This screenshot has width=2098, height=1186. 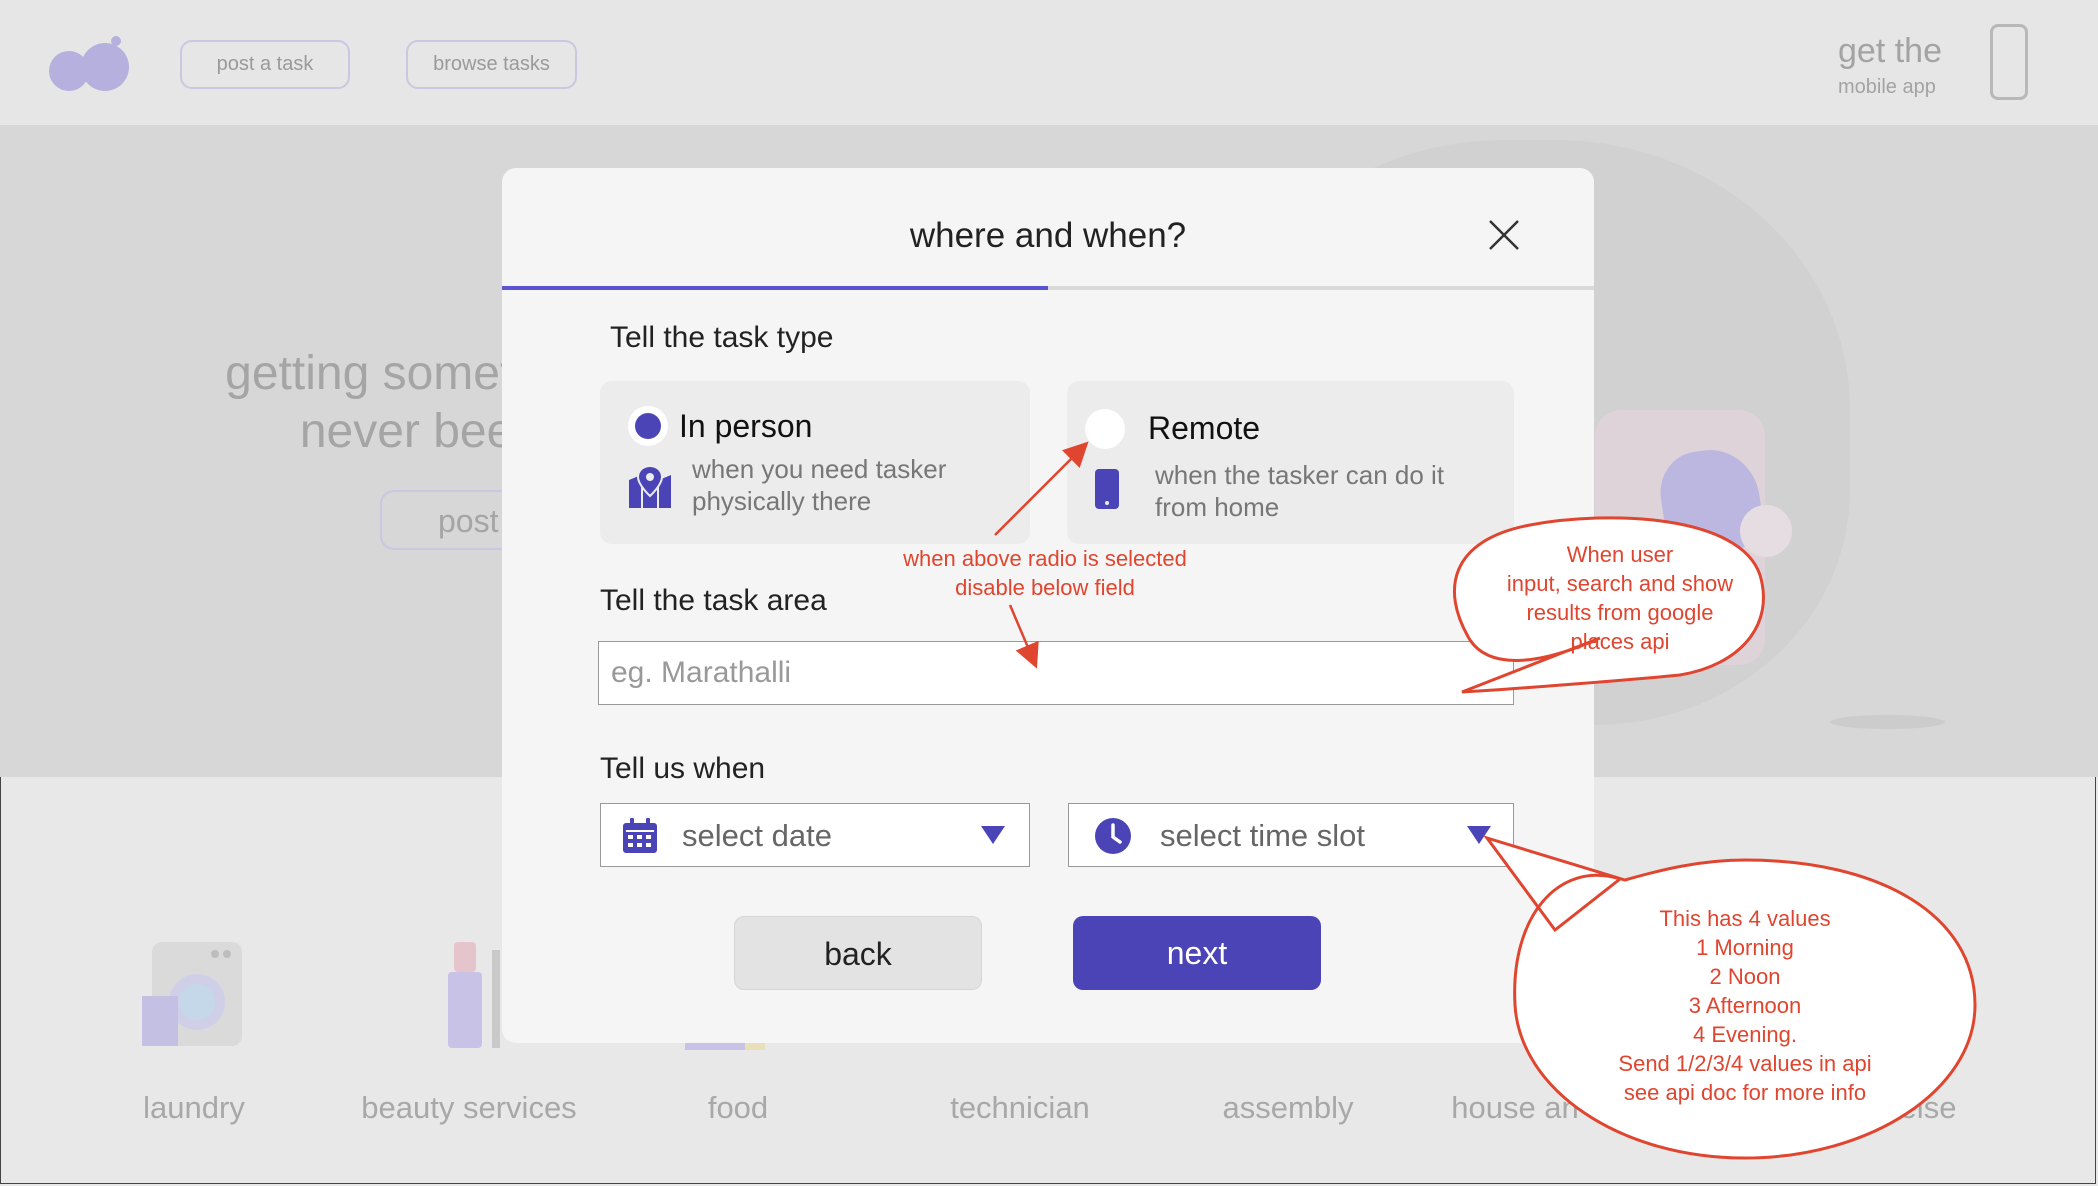 I want to click on get-app-line2: mobile app, so click(x=1887, y=87).